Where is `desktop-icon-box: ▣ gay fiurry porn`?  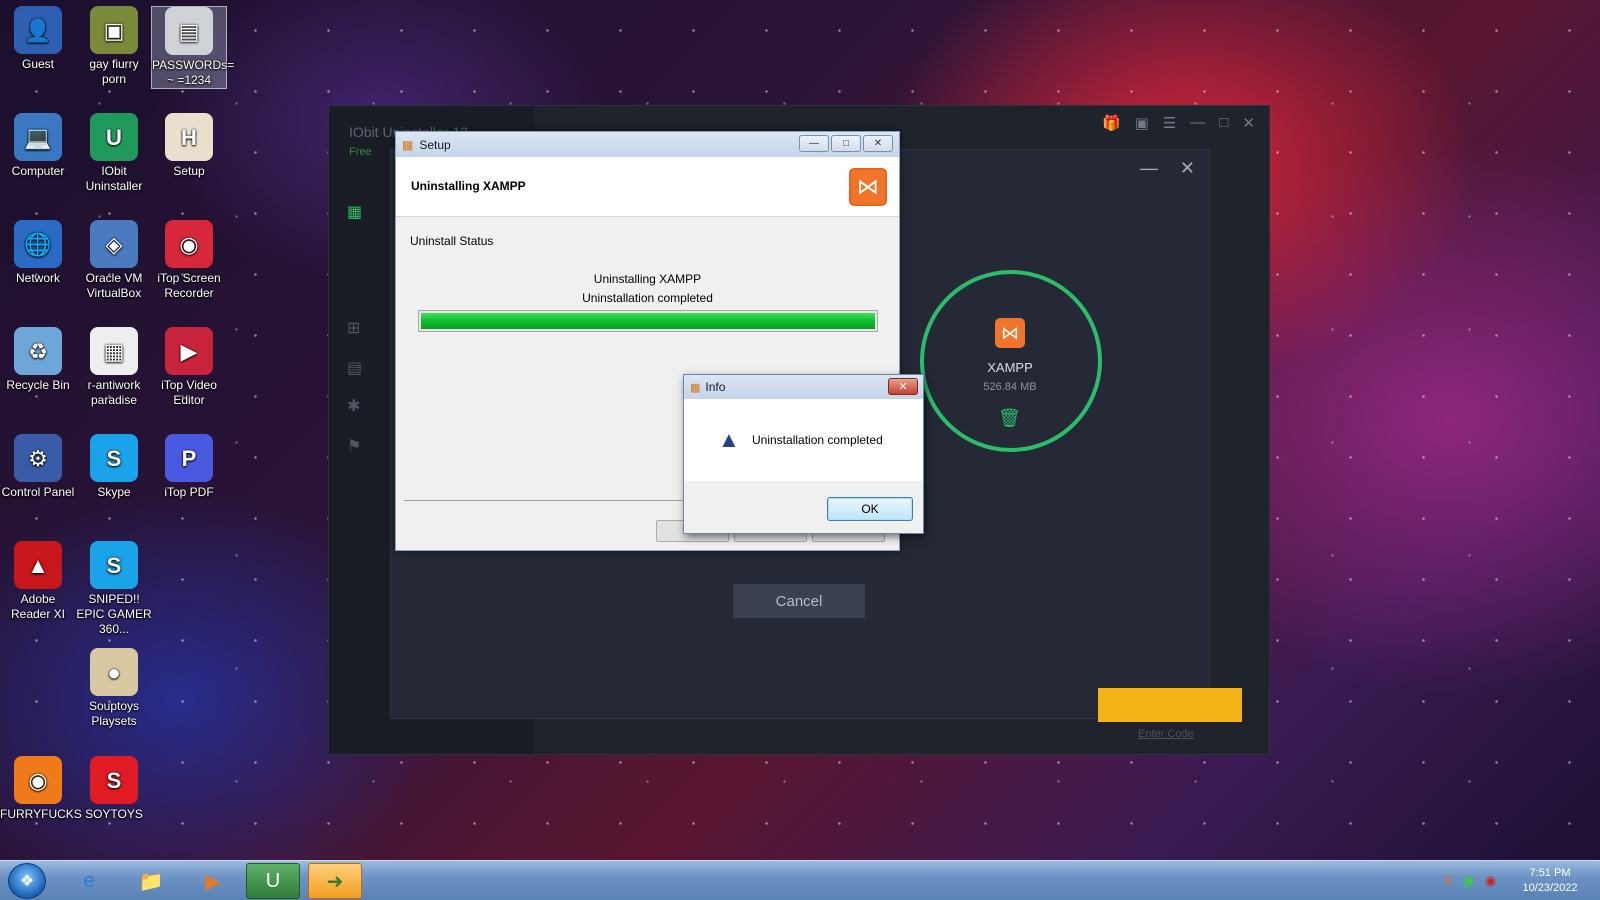 desktop-icon-box: ▣ gay fiurry porn is located at coordinates (114, 46).